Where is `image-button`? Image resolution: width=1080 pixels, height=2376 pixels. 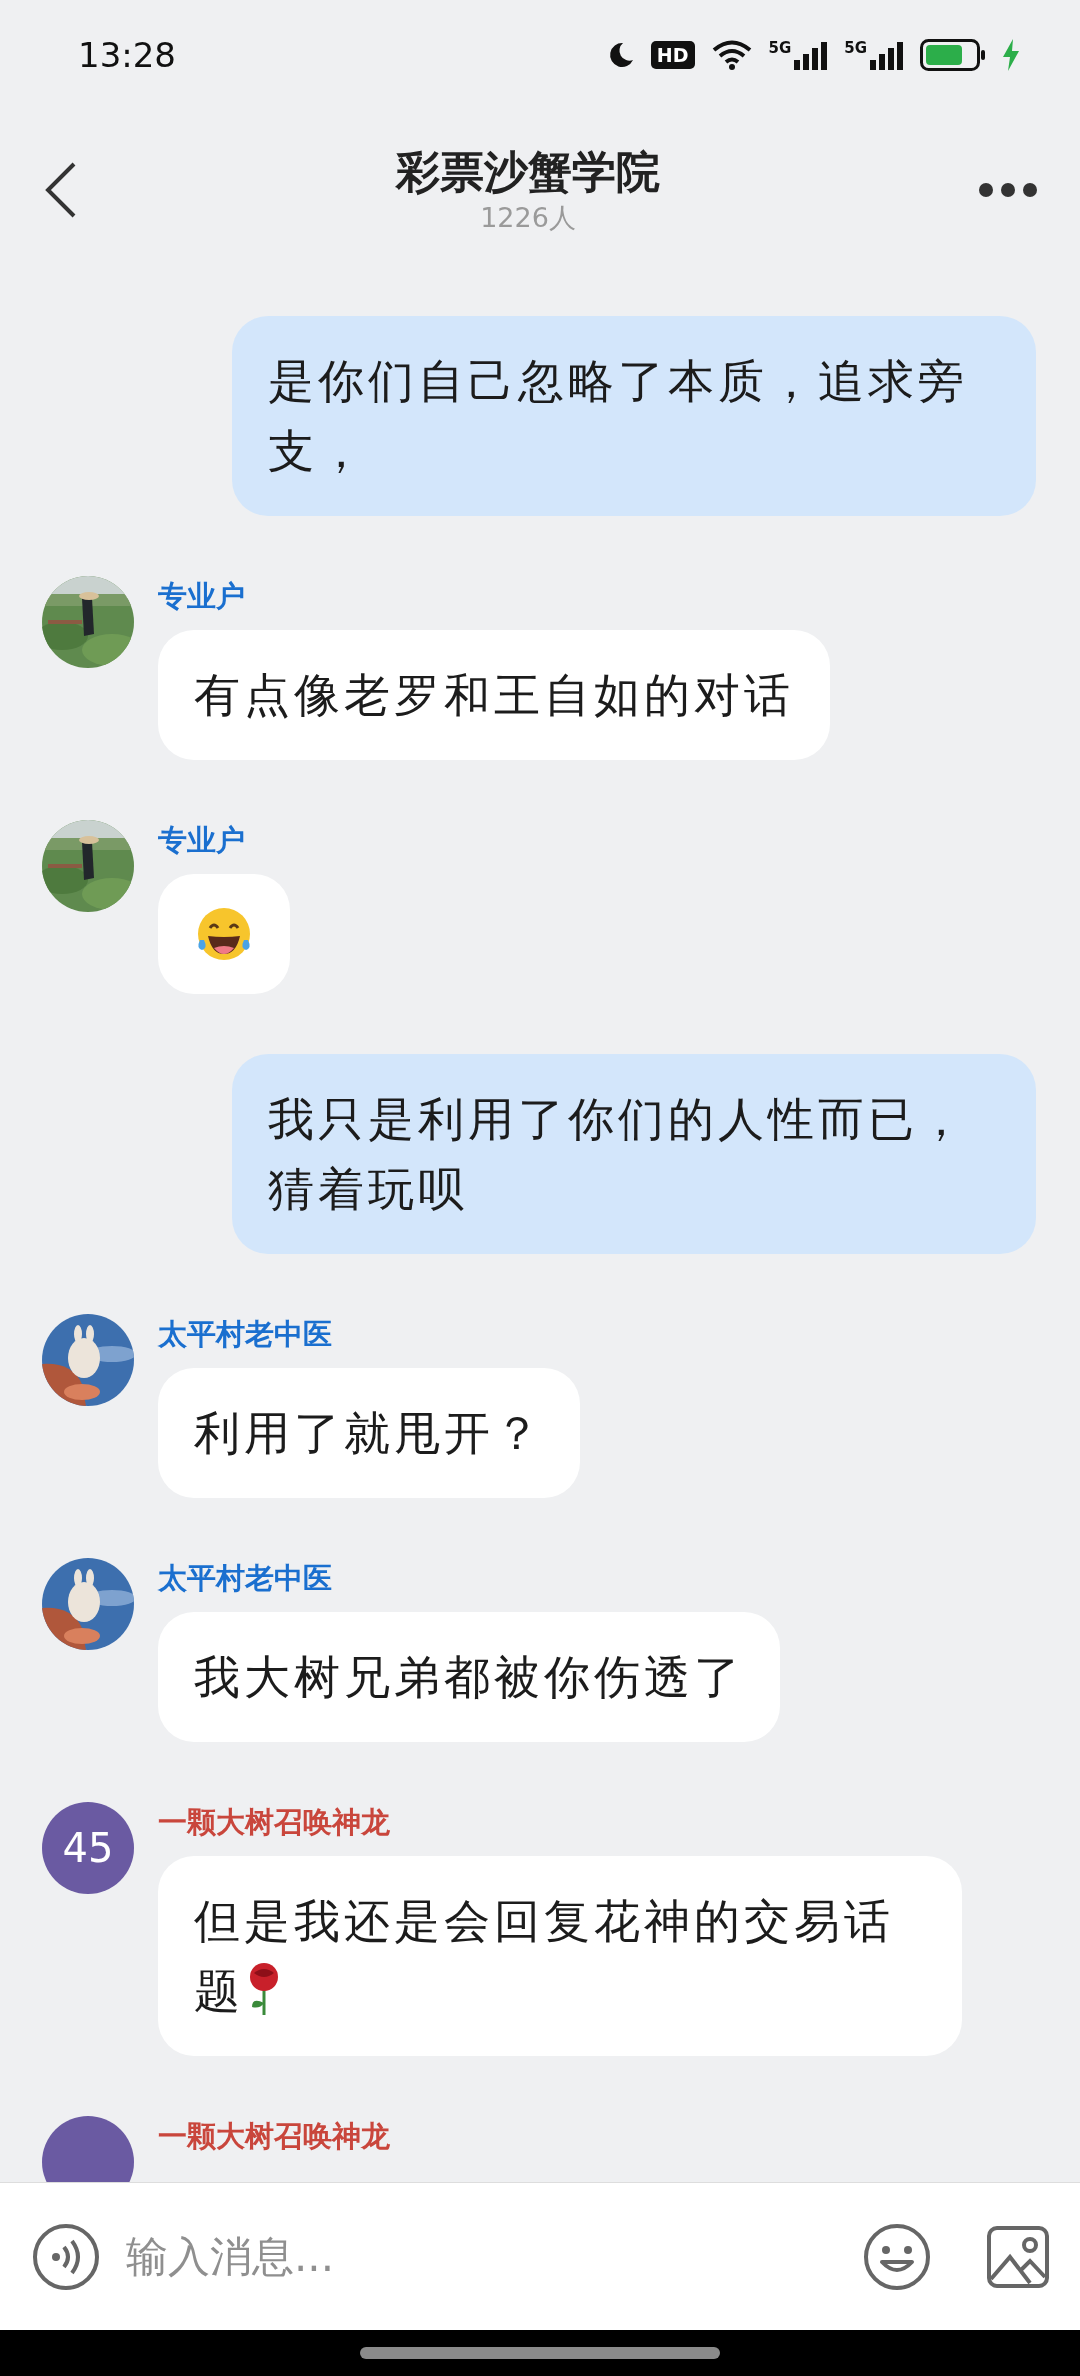 image-button is located at coordinates (1018, 2256).